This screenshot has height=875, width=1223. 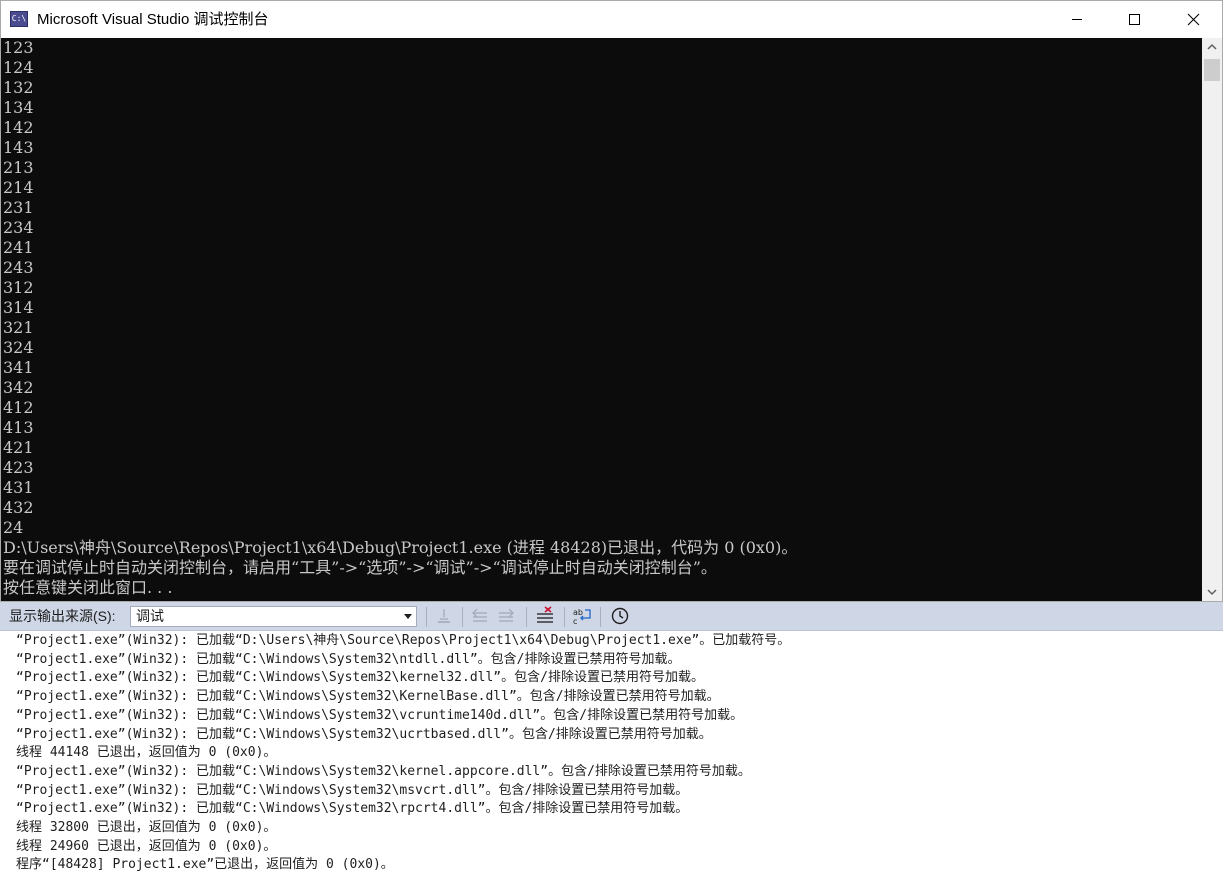 I want to click on title-bar: C:\ Microsoft Visual Studio 调试控制台, so click(x=611, y=19).